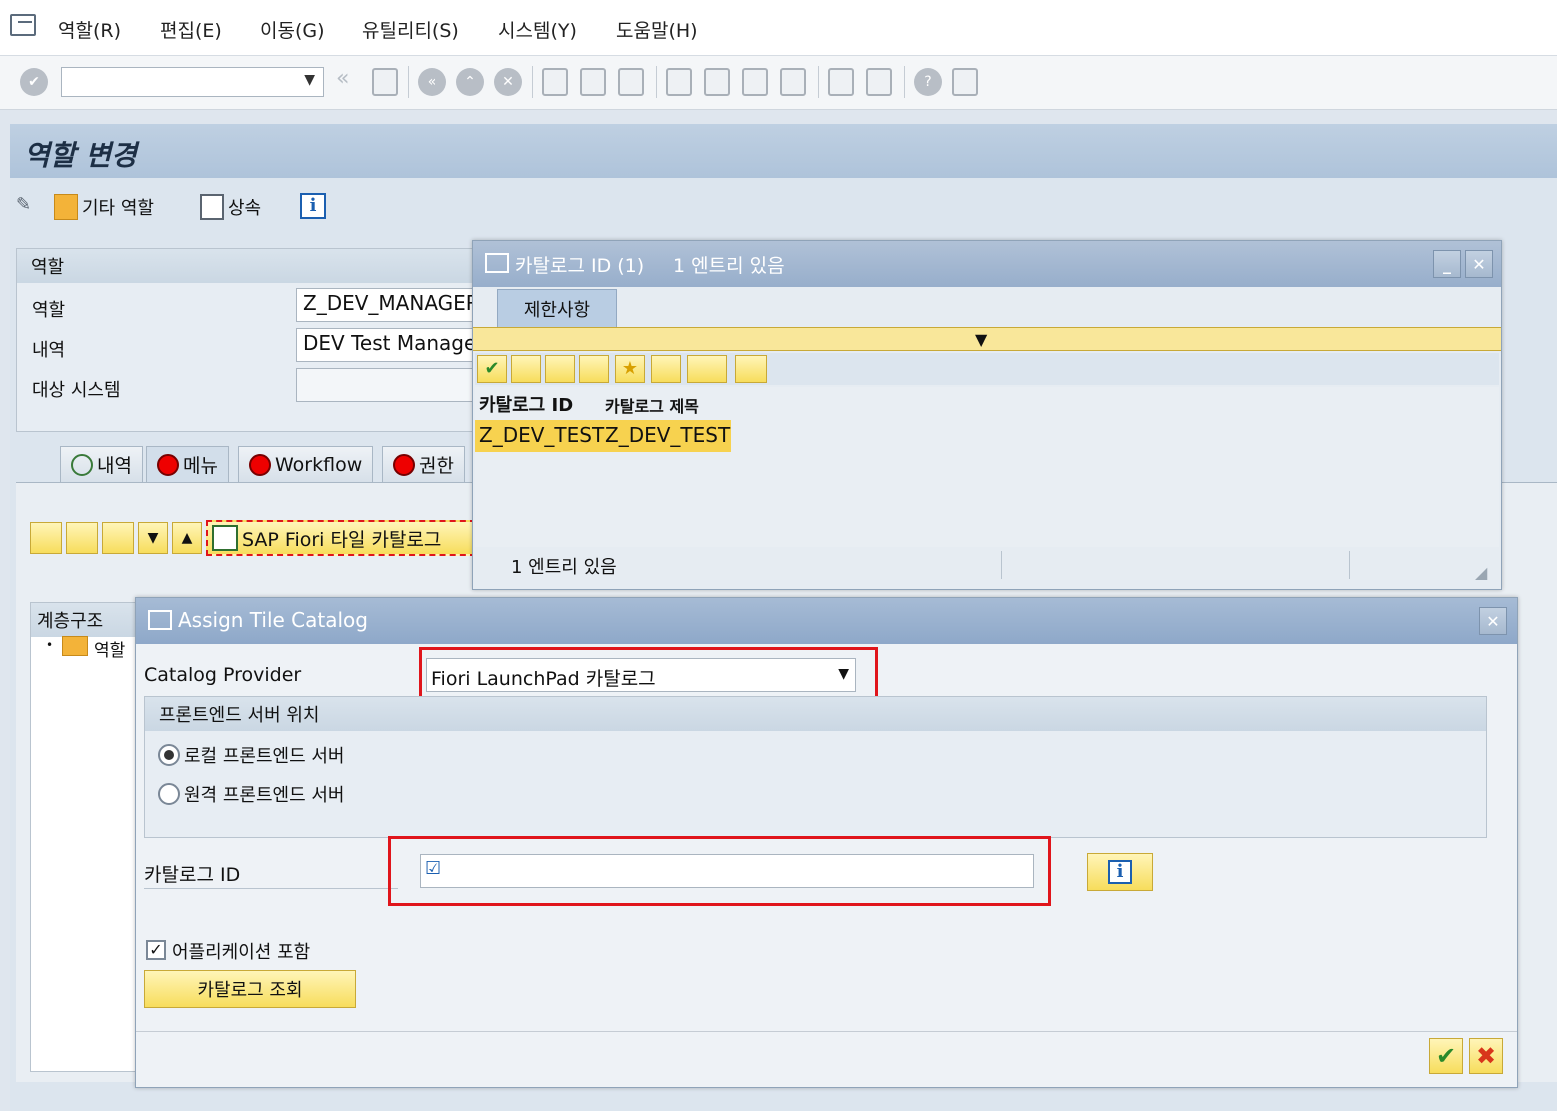 This screenshot has height=1111, width=1557. Describe the element at coordinates (657, 29) in the screenshot. I see `menu-help: 도움말(H)` at that location.